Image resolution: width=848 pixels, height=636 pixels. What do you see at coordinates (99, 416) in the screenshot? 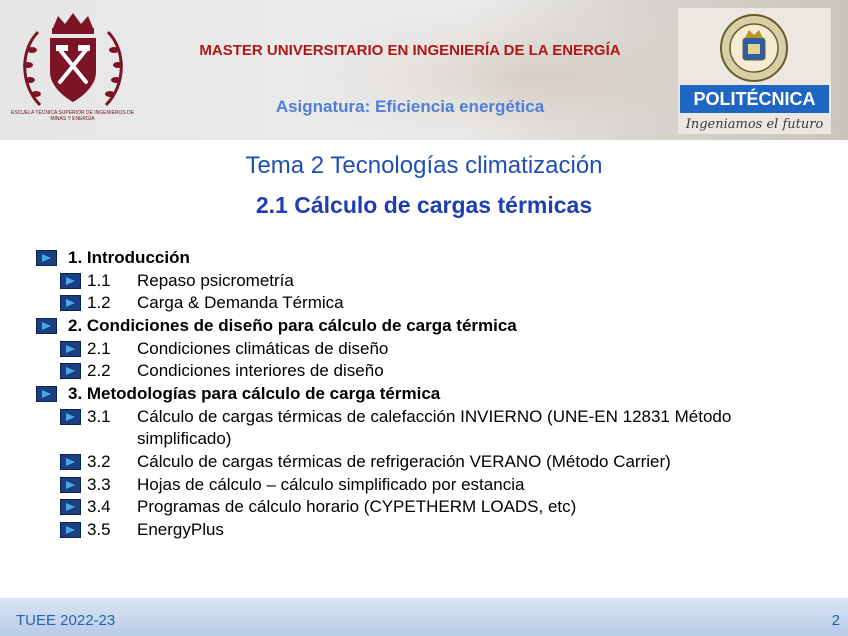
I see `outline-item-num: 3.1` at bounding box center [99, 416].